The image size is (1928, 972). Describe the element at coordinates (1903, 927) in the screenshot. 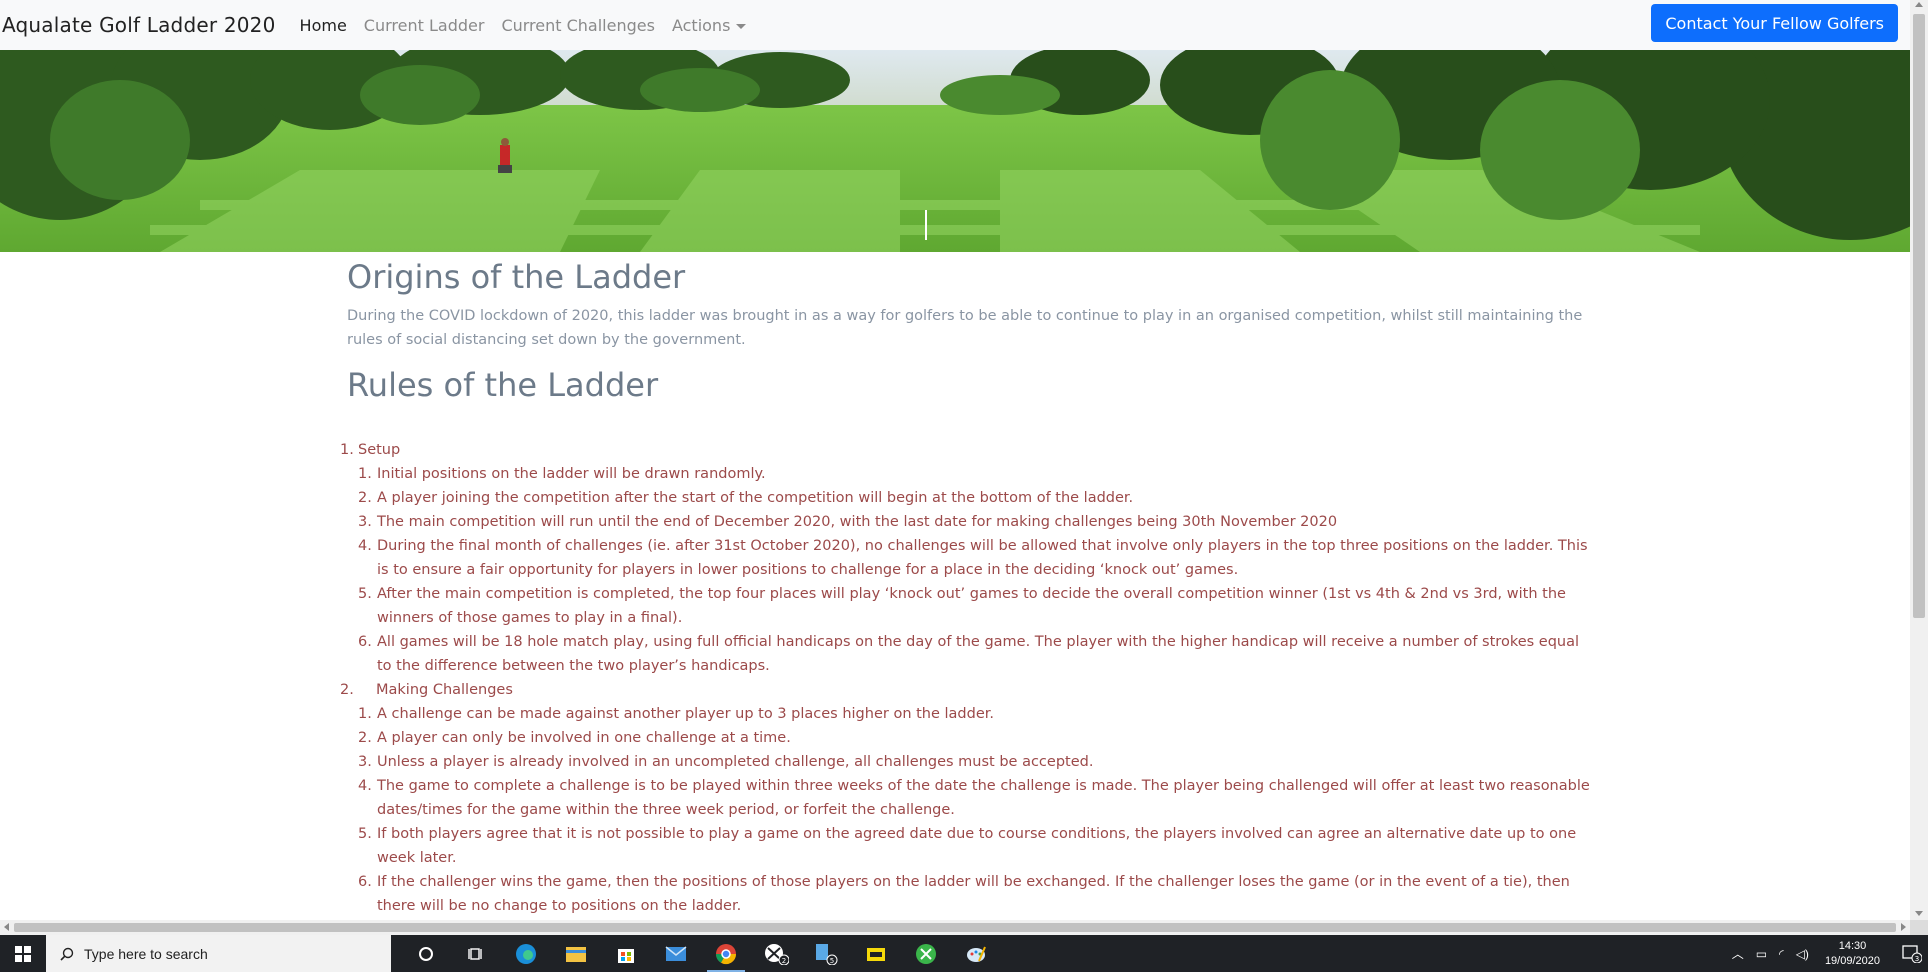

I see `scroll-right-icon` at that location.